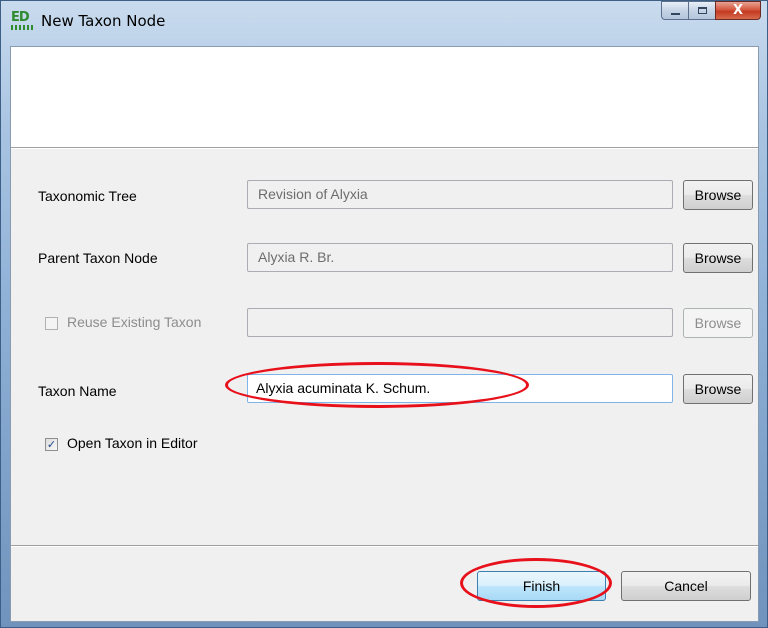 This screenshot has width=768, height=628. What do you see at coordinates (718, 323) in the screenshot?
I see `reuse-existing-taxon-browse-button: Browse` at bounding box center [718, 323].